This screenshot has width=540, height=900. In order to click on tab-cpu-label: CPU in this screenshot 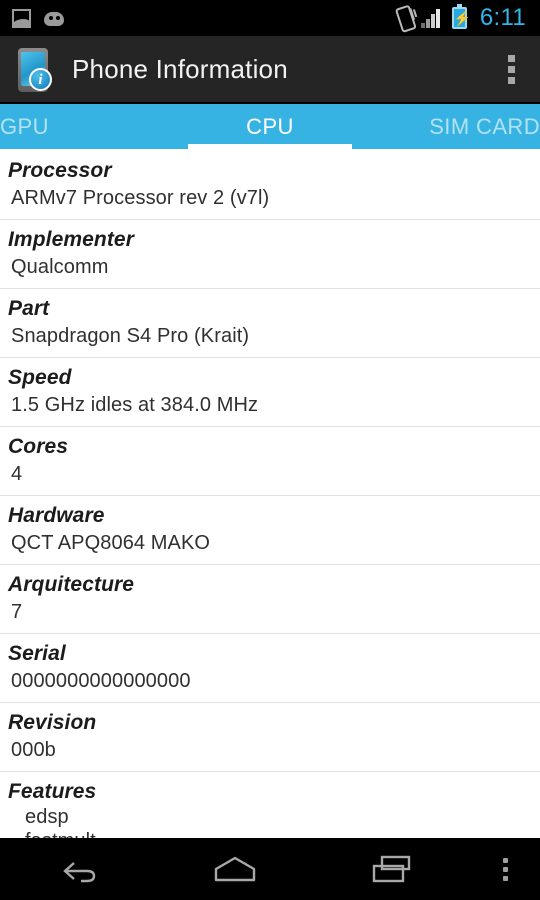, I will do `click(270, 126)`.